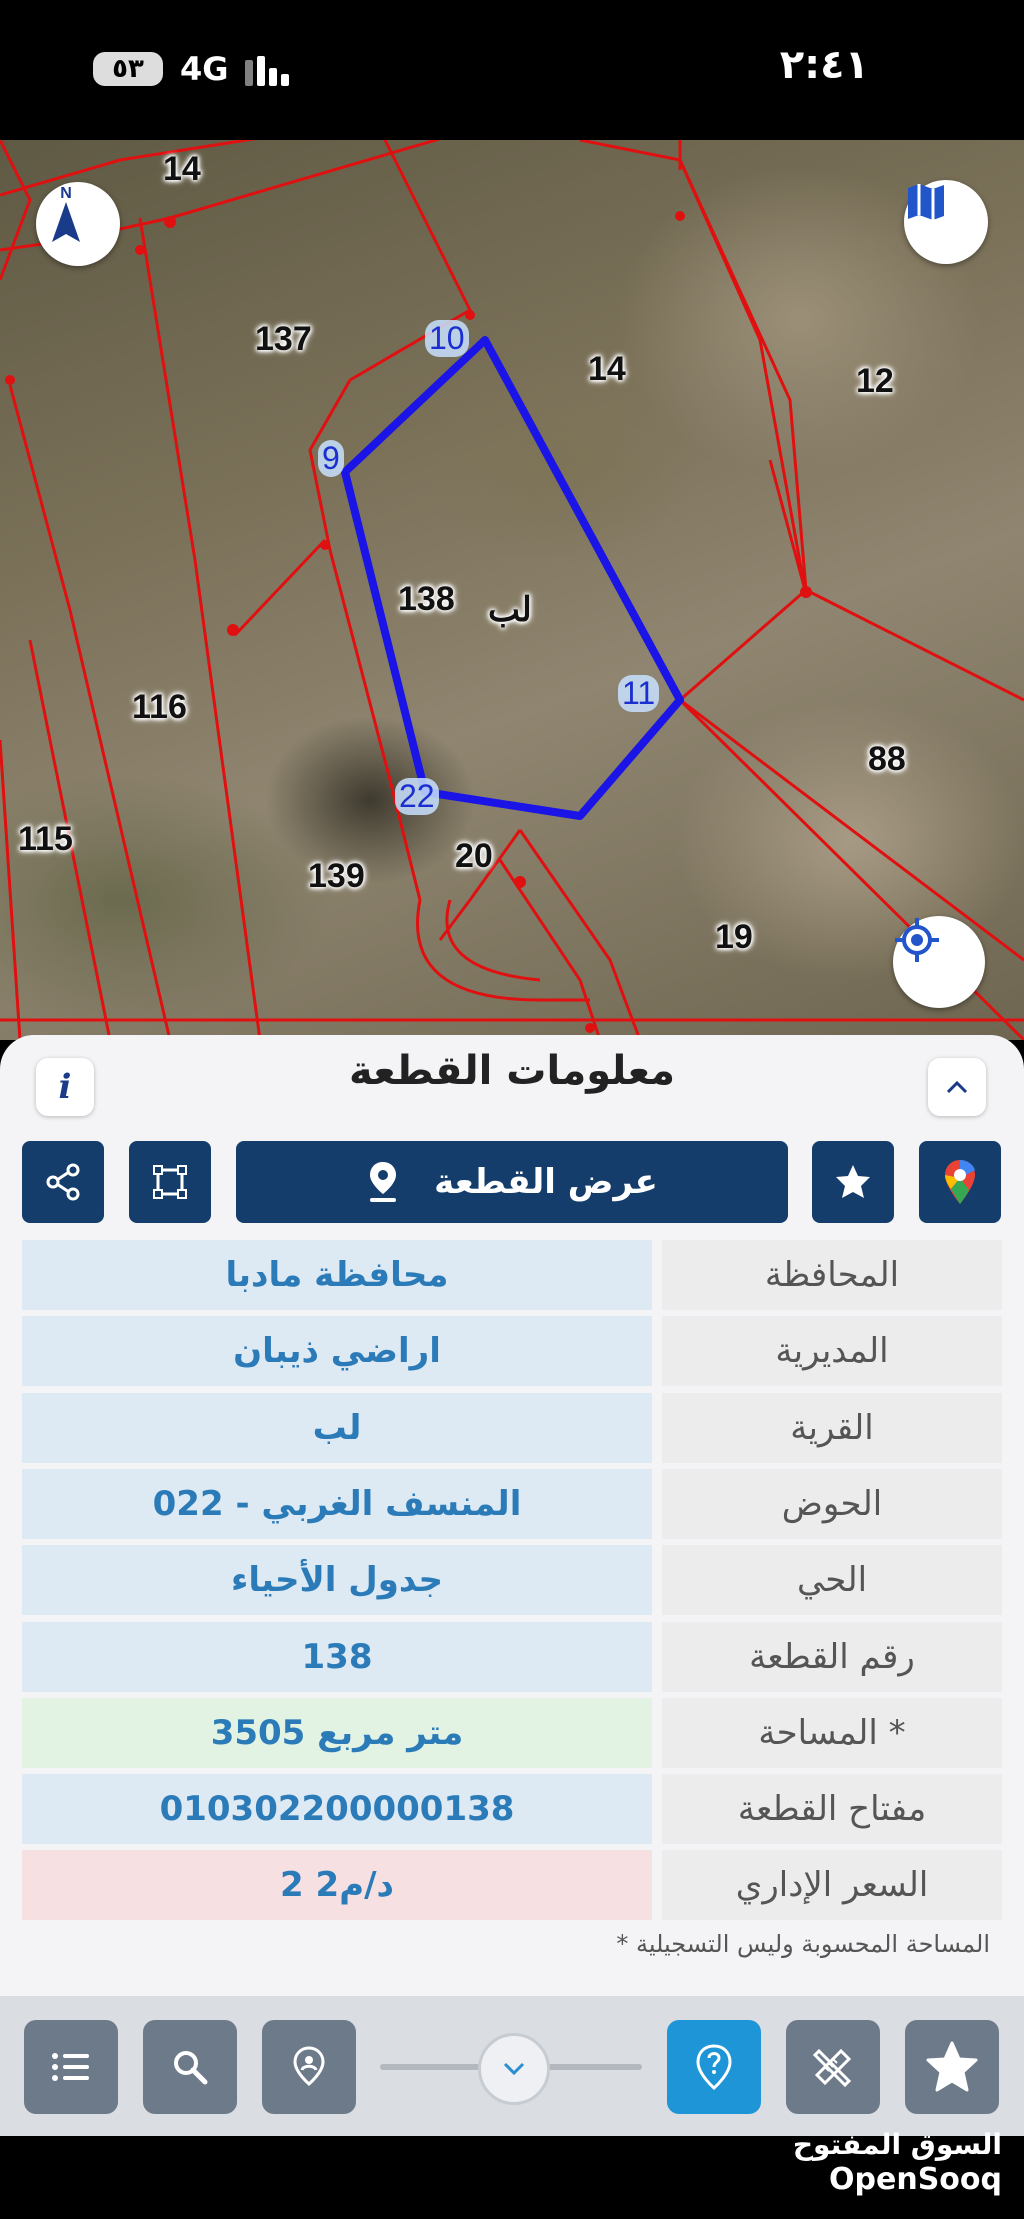  I want to click on vertex-label: 22, so click(417, 796).